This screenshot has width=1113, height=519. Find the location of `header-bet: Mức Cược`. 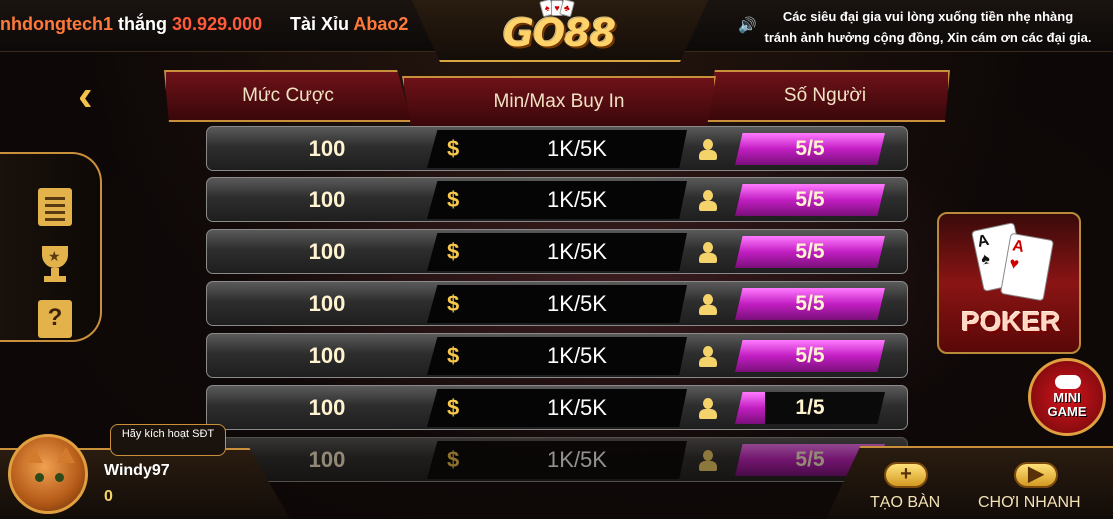

header-bet: Mức Cược is located at coordinates (288, 96).